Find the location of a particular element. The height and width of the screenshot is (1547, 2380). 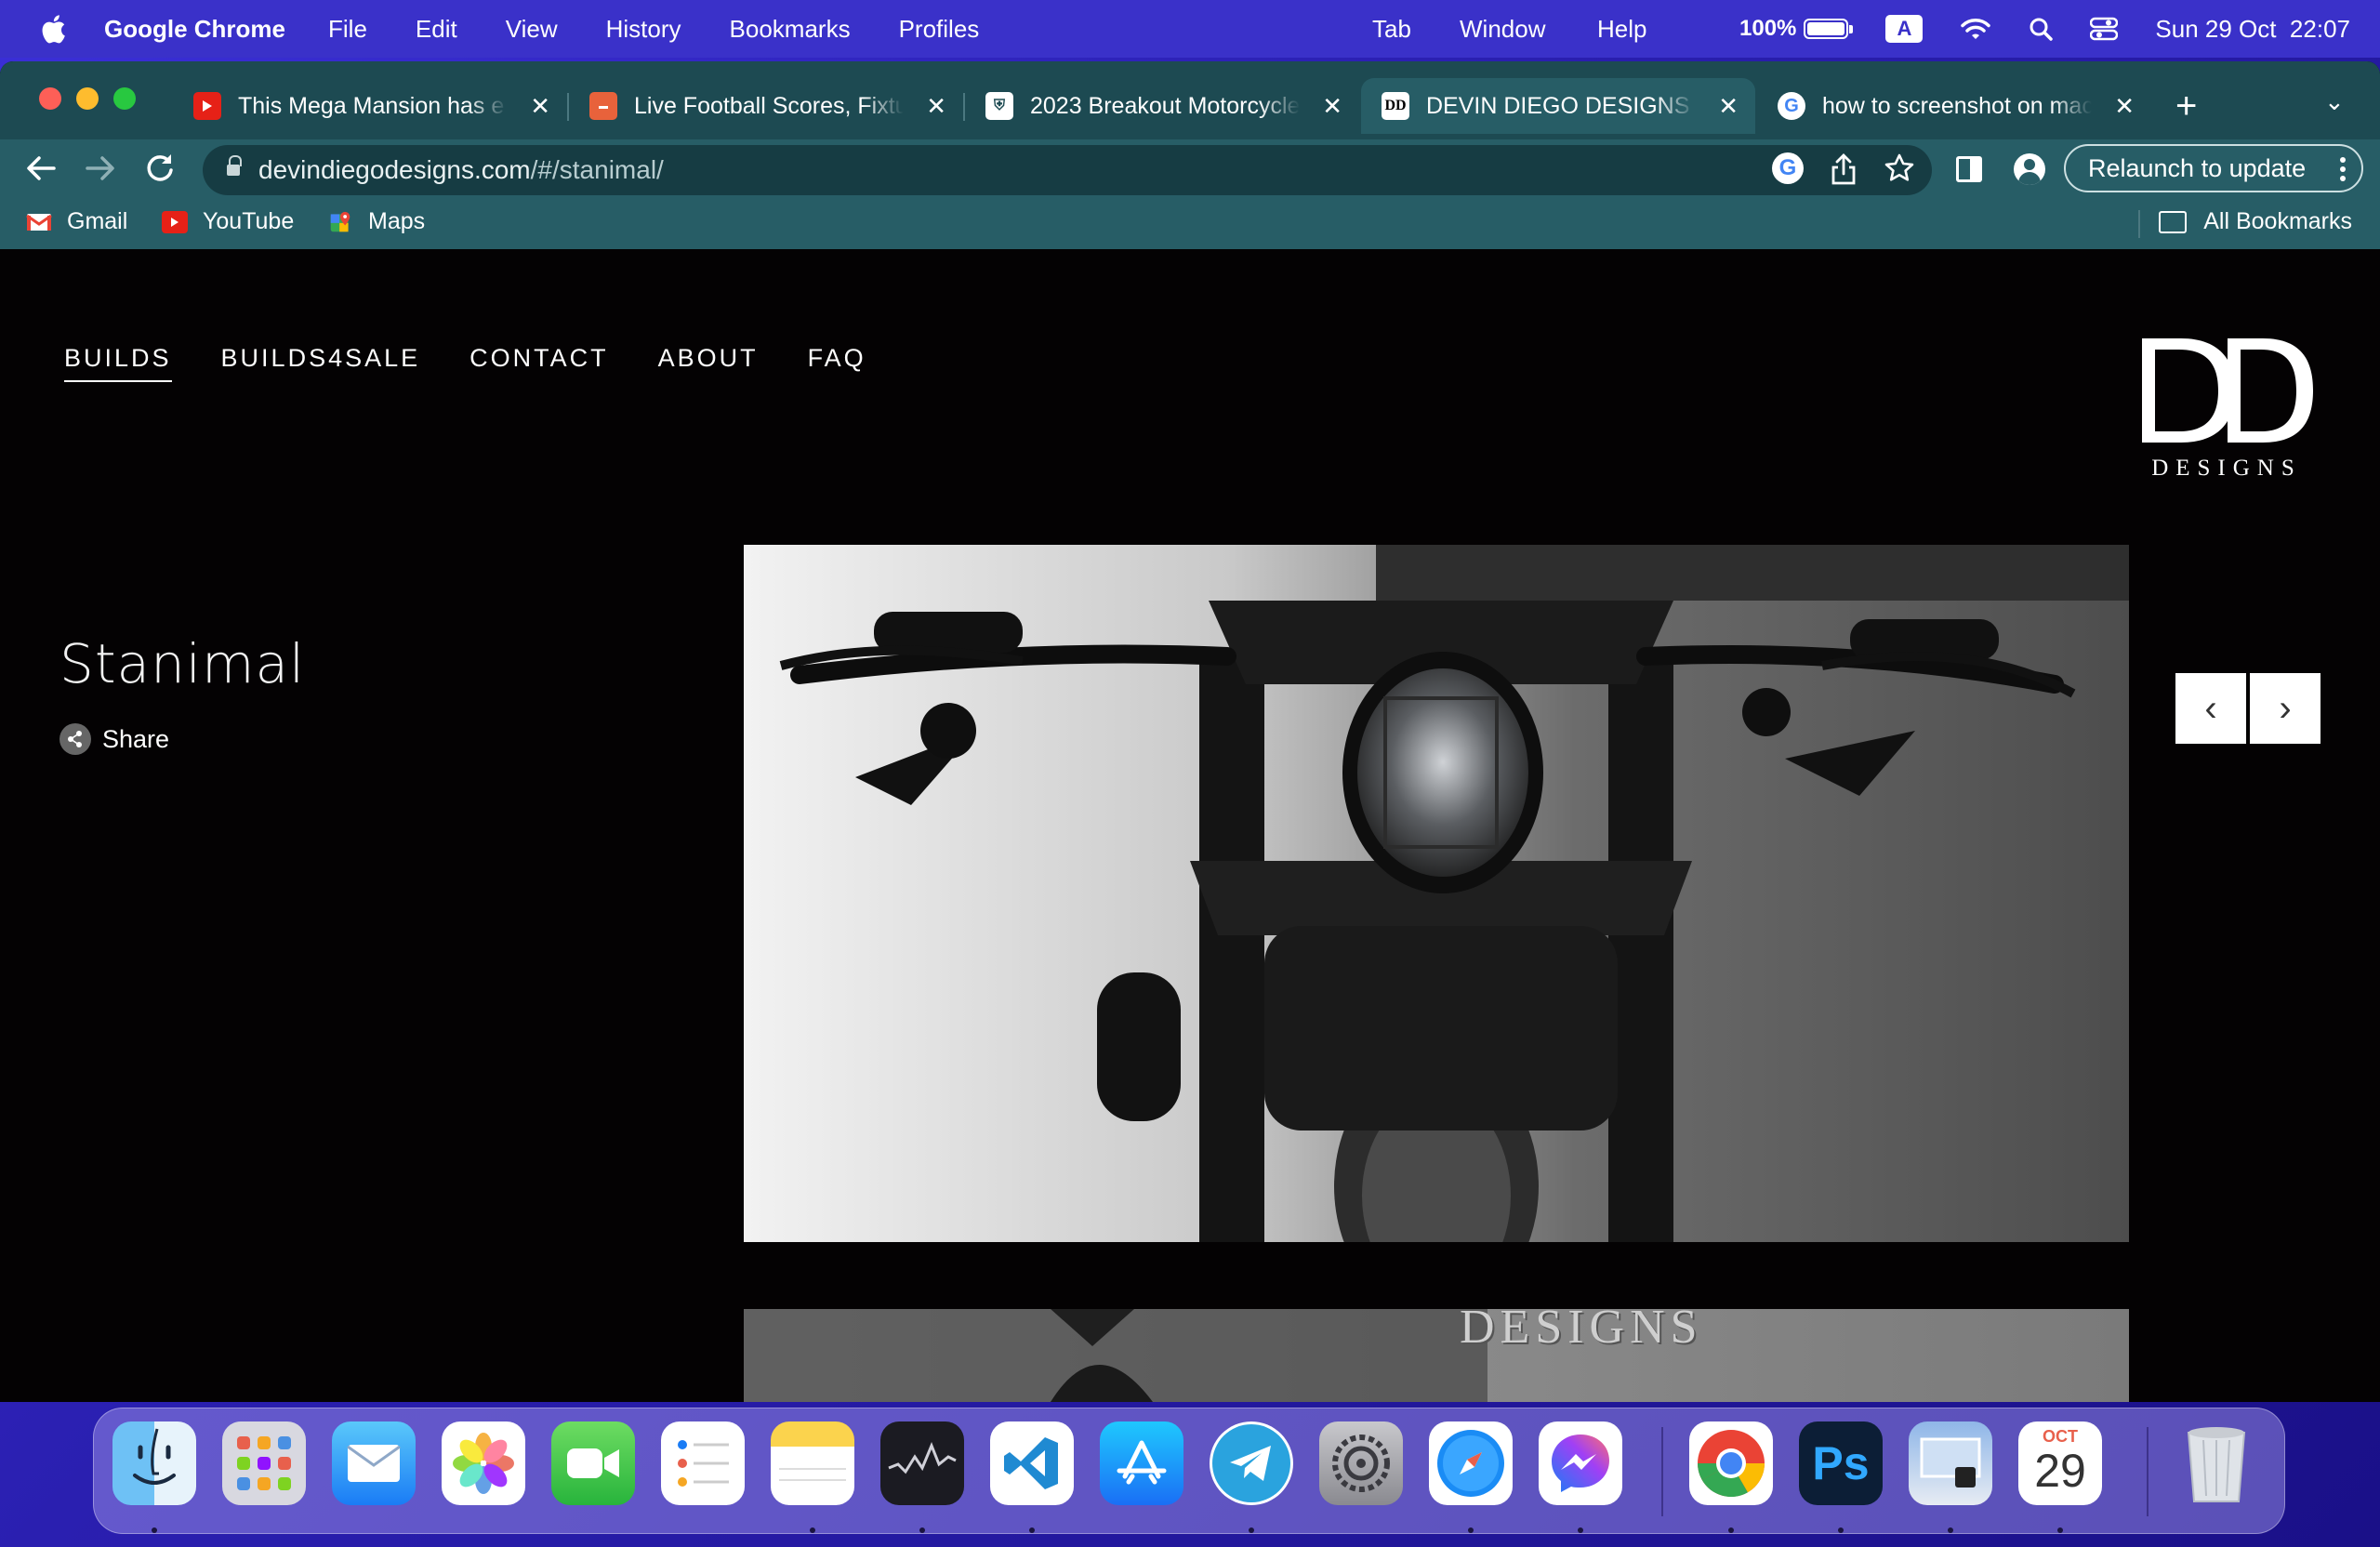

trash-icon is located at coordinates (2216, 1463).